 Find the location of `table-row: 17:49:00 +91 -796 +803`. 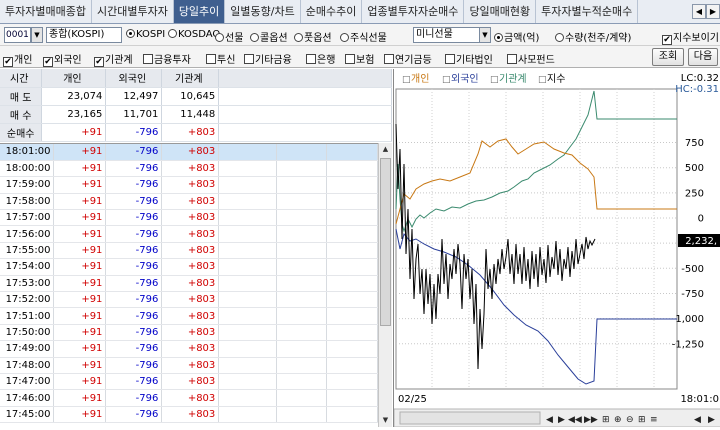

table-row: 17:49:00 +91 -796 +803 is located at coordinates (189, 349).